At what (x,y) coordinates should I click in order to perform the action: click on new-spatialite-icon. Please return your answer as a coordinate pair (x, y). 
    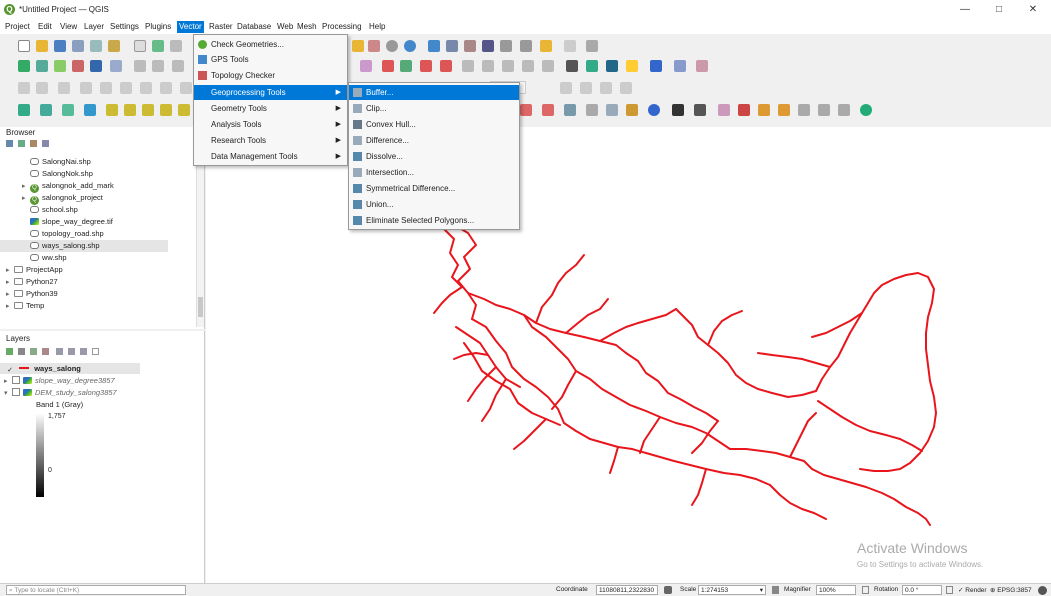
    Looking at the image, I should click on (68, 110).